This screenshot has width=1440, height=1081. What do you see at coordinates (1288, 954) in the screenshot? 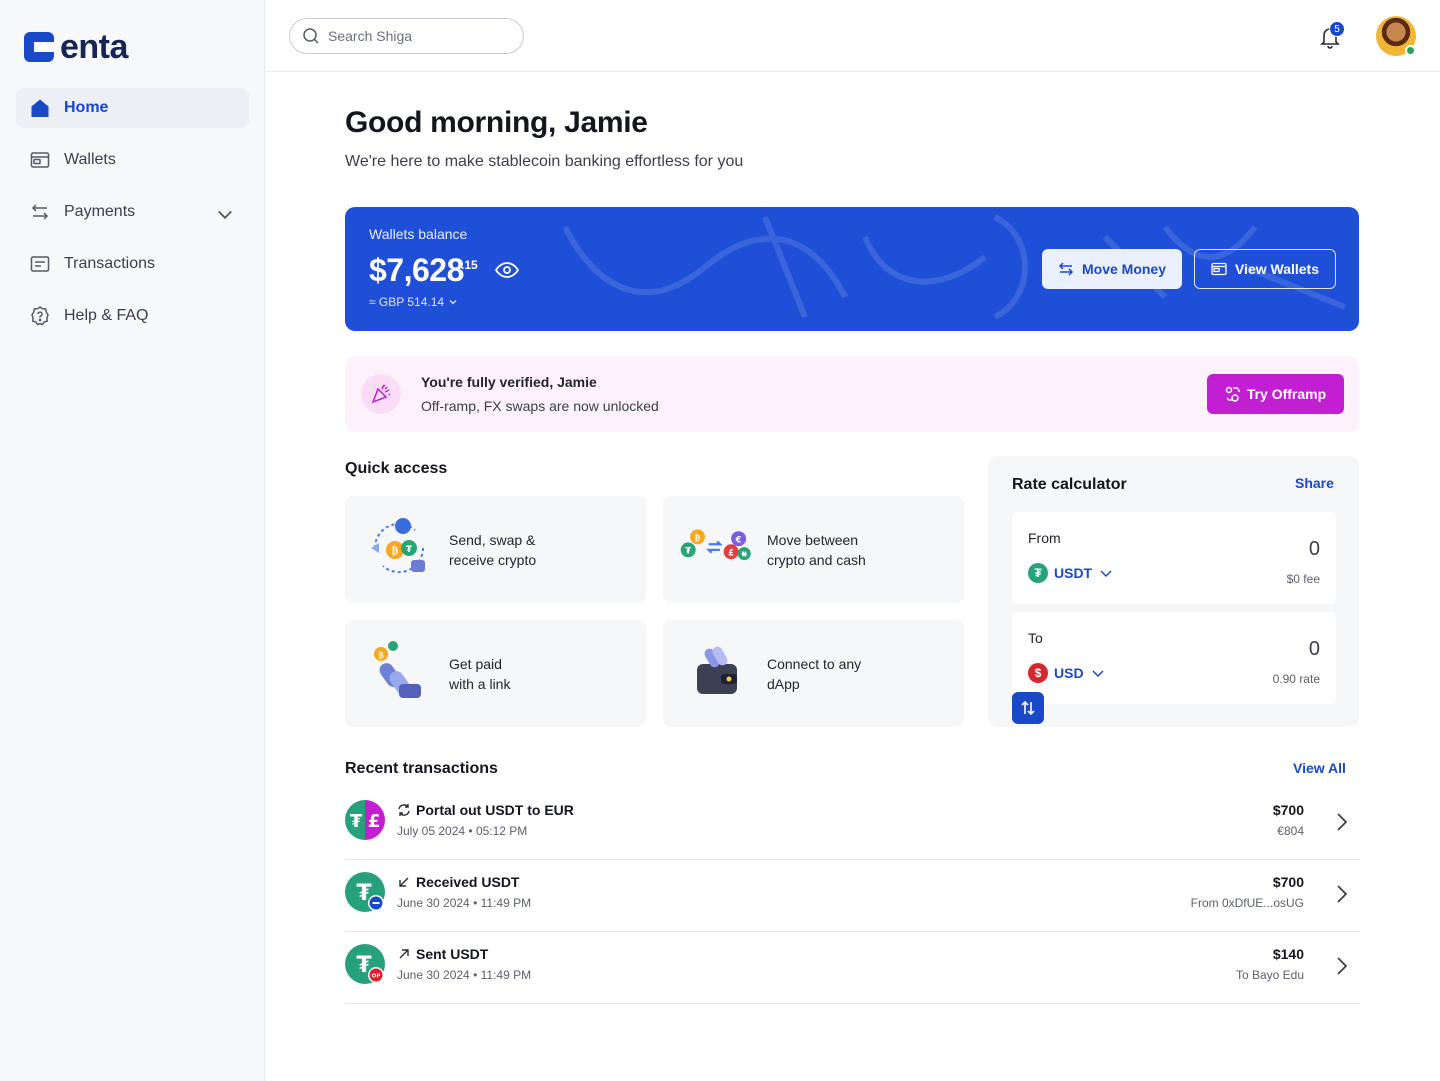
I see `transaction-amount: $140` at bounding box center [1288, 954].